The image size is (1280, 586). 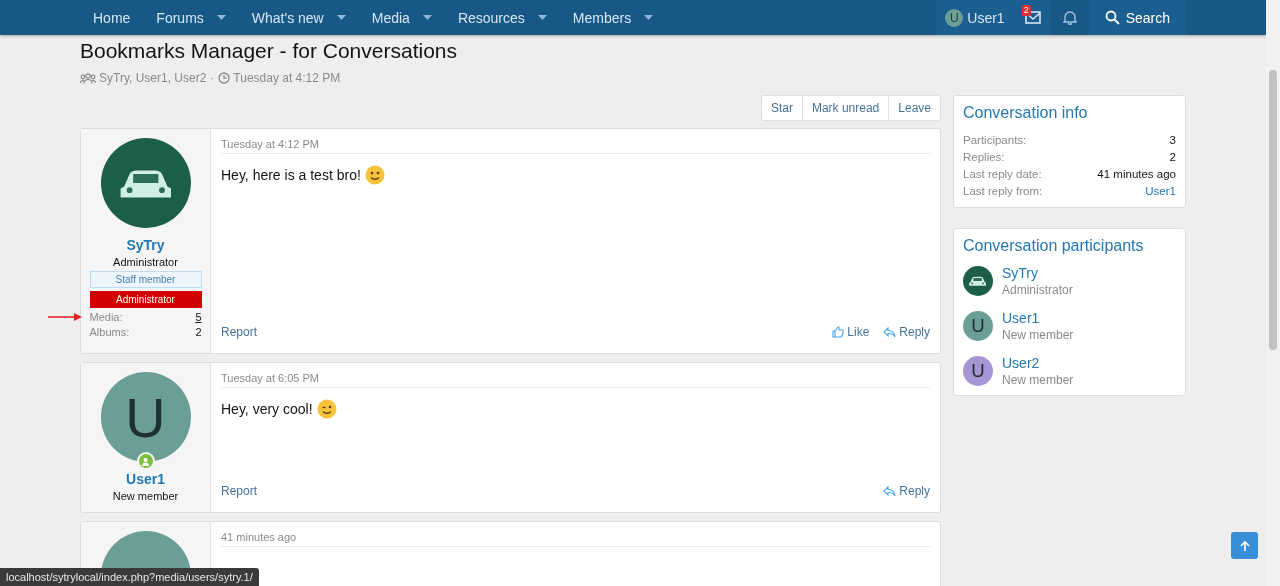 I want to click on message-time: 41 minutes ago, so click(x=575, y=539).